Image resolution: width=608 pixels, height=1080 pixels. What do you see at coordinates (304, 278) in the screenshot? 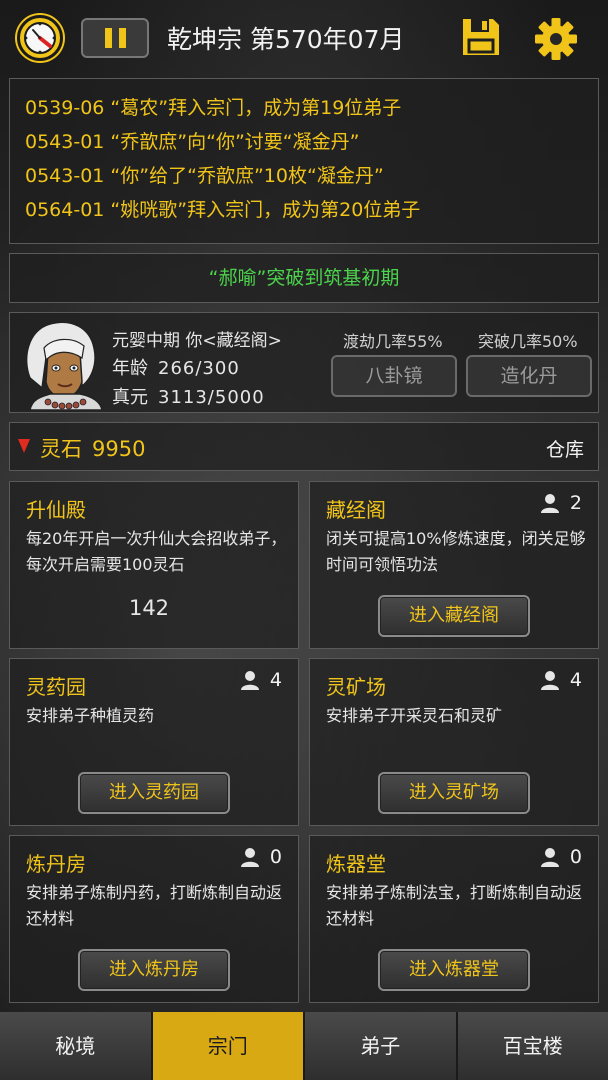
I see `breakthrough-notice: “郝喻”突破到筑基初期` at bounding box center [304, 278].